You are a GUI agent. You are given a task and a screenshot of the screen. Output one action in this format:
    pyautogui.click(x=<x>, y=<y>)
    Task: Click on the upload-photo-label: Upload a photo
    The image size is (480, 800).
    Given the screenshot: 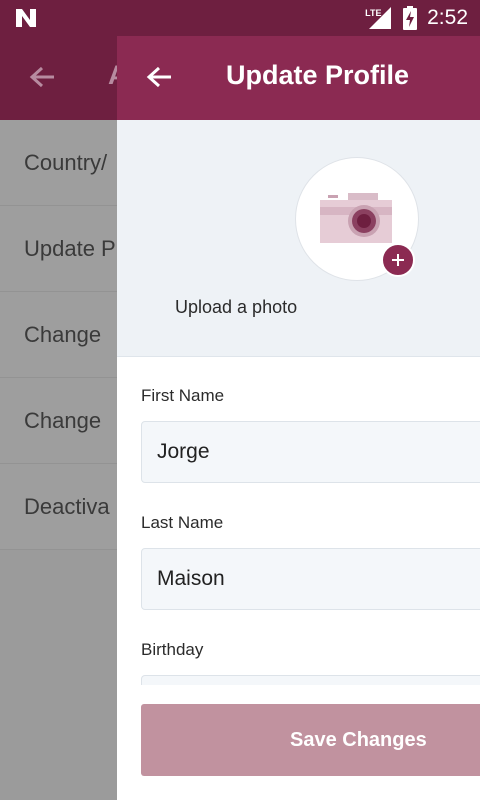 What is the action you would take?
    pyautogui.click(x=236, y=307)
    